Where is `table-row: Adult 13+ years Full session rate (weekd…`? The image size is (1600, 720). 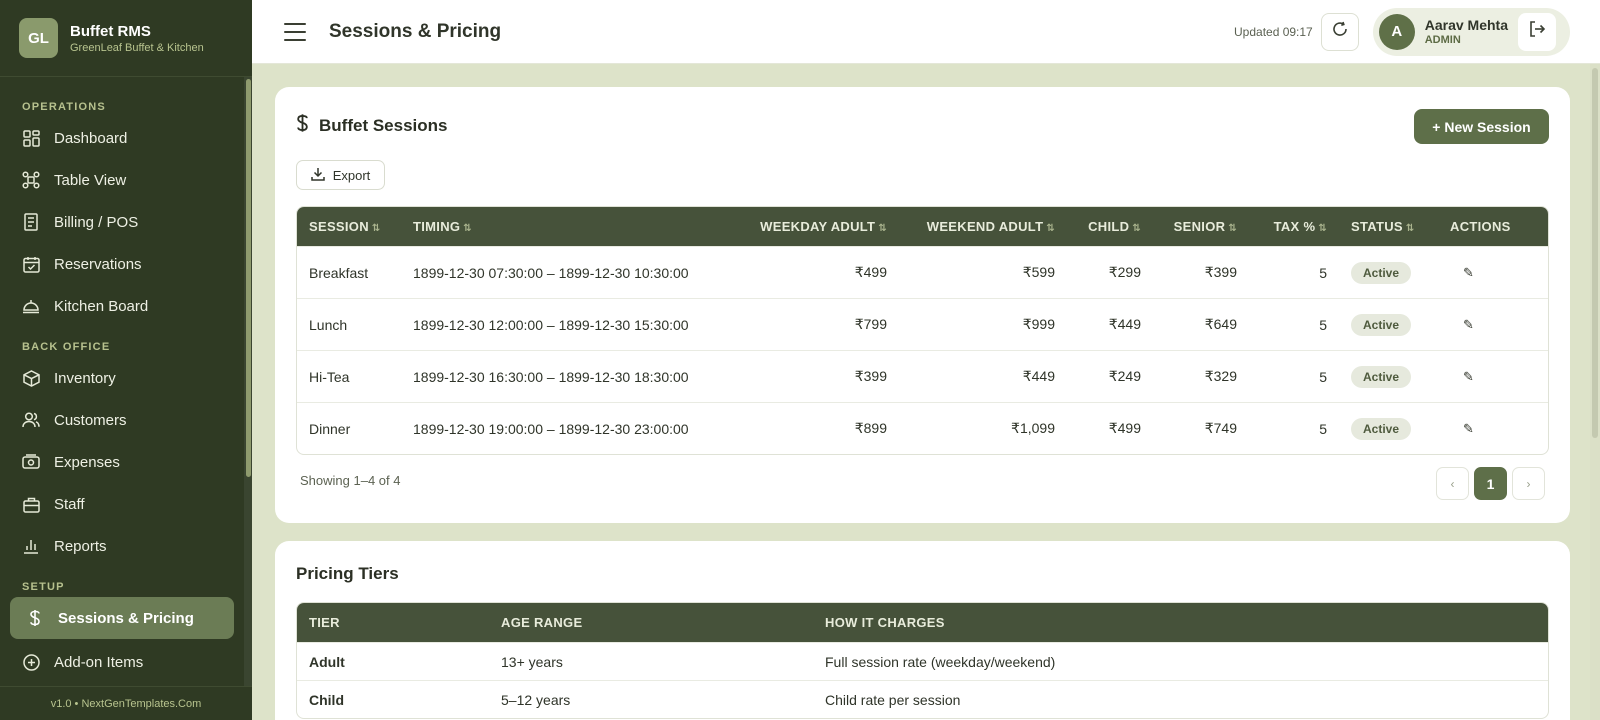
table-row: Adult 13+ years Full session rate (weekd… is located at coordinates (922, 661).